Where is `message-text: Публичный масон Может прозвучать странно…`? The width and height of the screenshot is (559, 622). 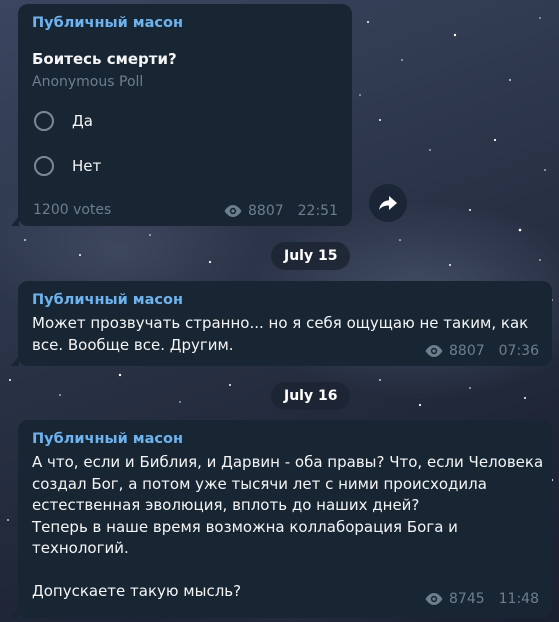
message-text: Публичный масон Может прозвучать странно… is located at coordinates (281, 323).